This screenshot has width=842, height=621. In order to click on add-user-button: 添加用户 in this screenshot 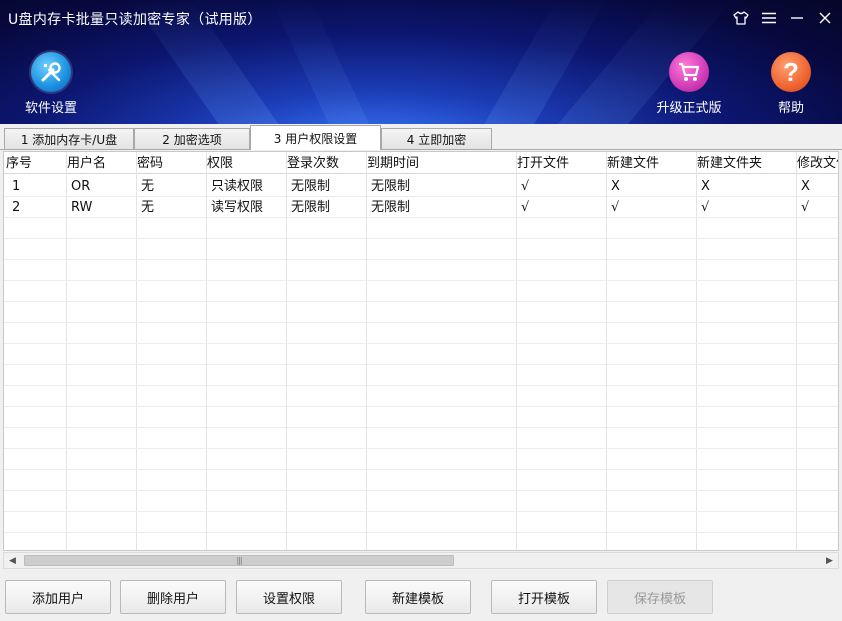, I will do `click(58, 597)`.